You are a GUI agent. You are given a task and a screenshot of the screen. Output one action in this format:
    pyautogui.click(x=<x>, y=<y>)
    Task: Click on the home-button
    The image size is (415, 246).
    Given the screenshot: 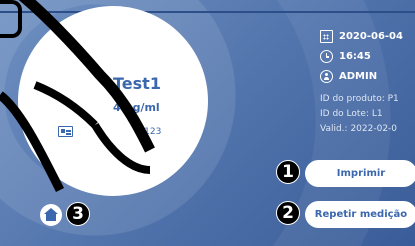 What is the action you would take?
    pyautogui.click(x=51, y=215)
    